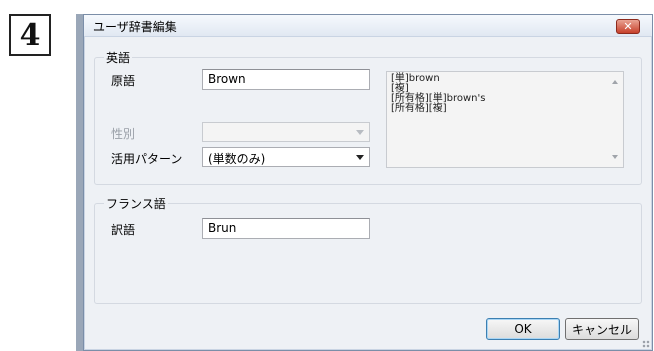 Image resolution: width=654 pixels, height=351 pixels. What do you see at coordinates (286, 157) in the screenshot?
I see `inflection-pattern-select: (単数のみ)` at bounding box center [286, 157].